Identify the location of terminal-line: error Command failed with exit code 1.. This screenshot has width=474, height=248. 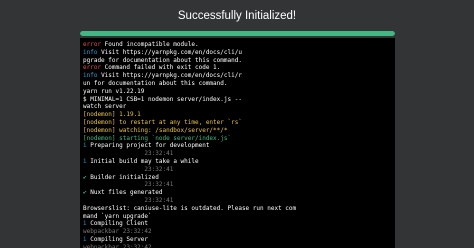
(237, 68).